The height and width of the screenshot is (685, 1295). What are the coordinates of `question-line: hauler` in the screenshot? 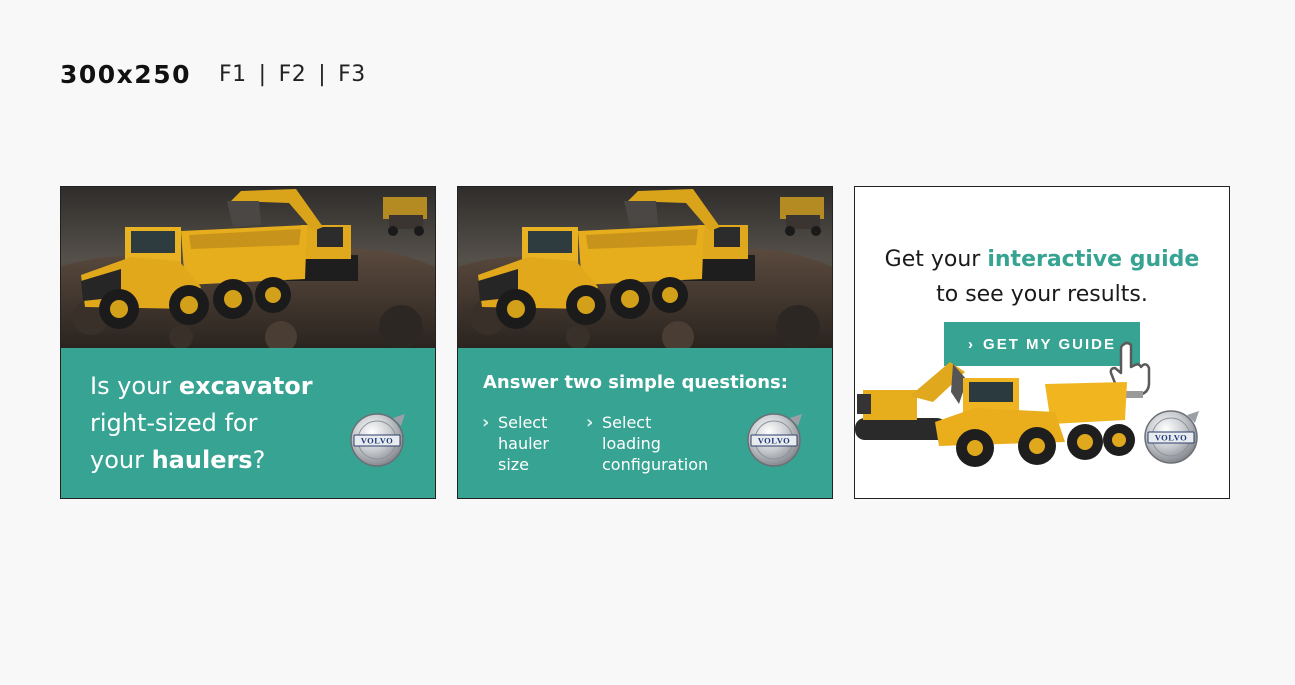 It's located at (523, 443).